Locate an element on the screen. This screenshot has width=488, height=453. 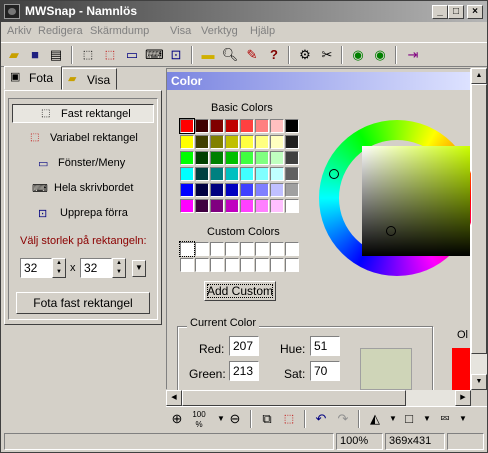
sat-input: 70 is located at coordinates (325, 371).